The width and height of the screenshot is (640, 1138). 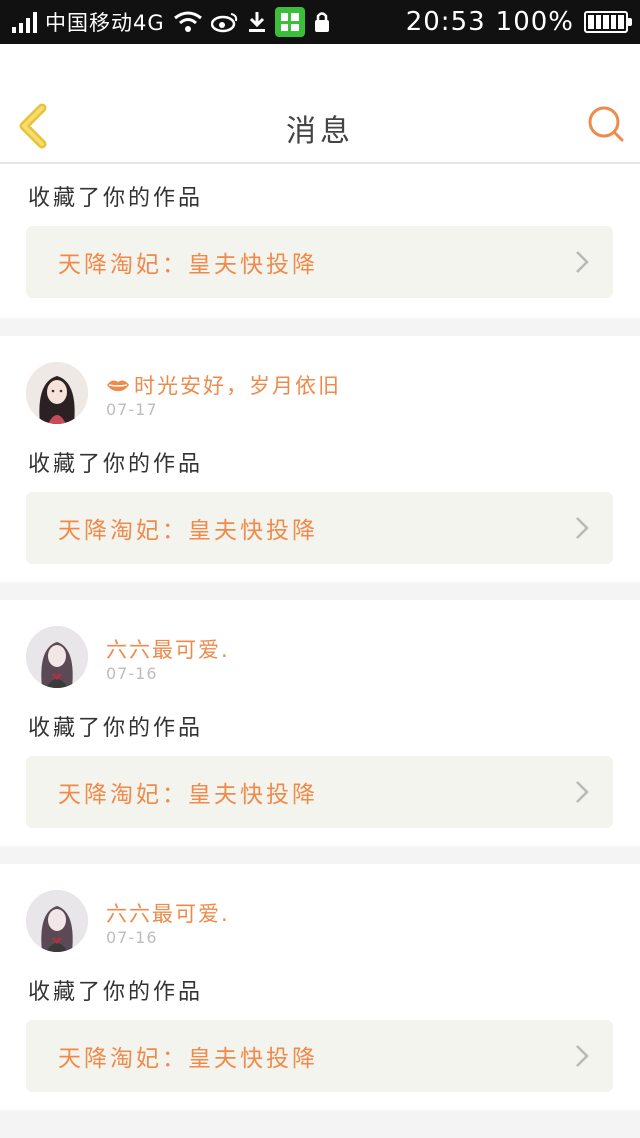 What do you see at coordinates (289, 22) in the screenshot?
I see `app-grid-icon` at bounding box center [289, 22].